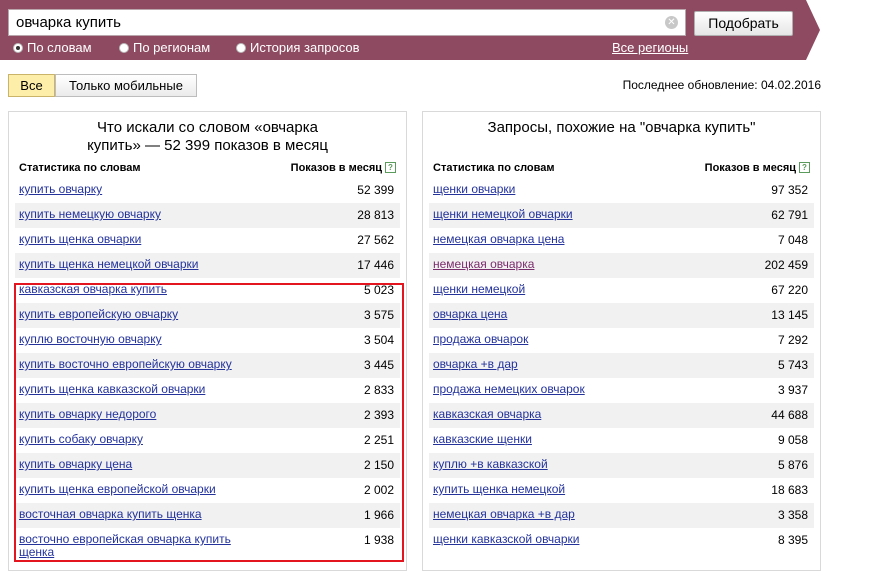 Image resolution: width=878 pixels, height=571 pixels. Describe the element at coordinates (90, 214) in the screenshot. I see `query-link: купить немецкую овчарку` at that location.